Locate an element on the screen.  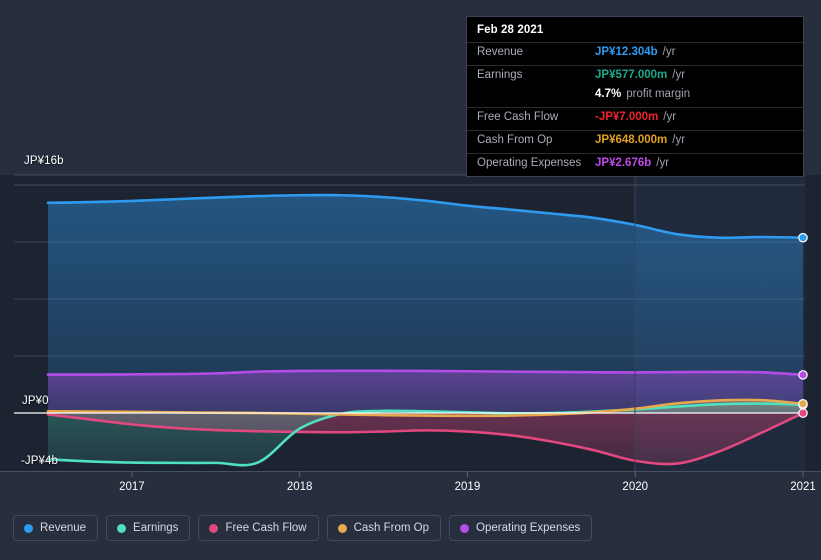
x-axis-tick-label: 2018 is located at coordinates (299, 487).